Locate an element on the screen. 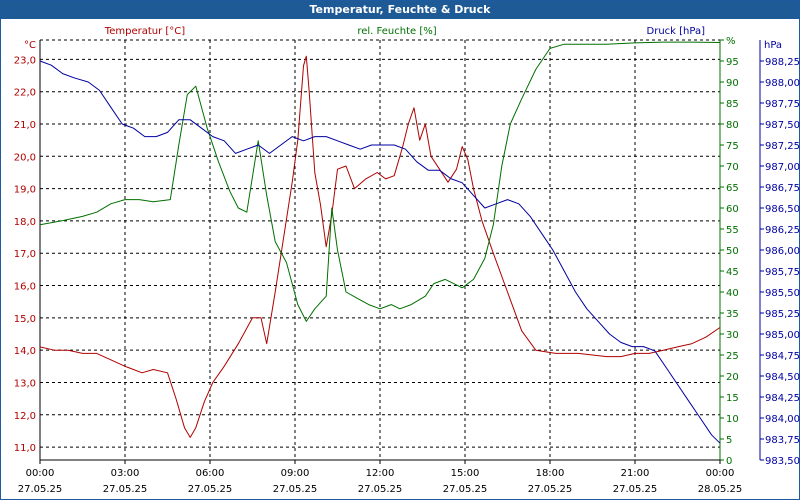 The height and width of the screenshot is (500, 800). temperature-unit-label: °C is located at coordinates (30, 45).